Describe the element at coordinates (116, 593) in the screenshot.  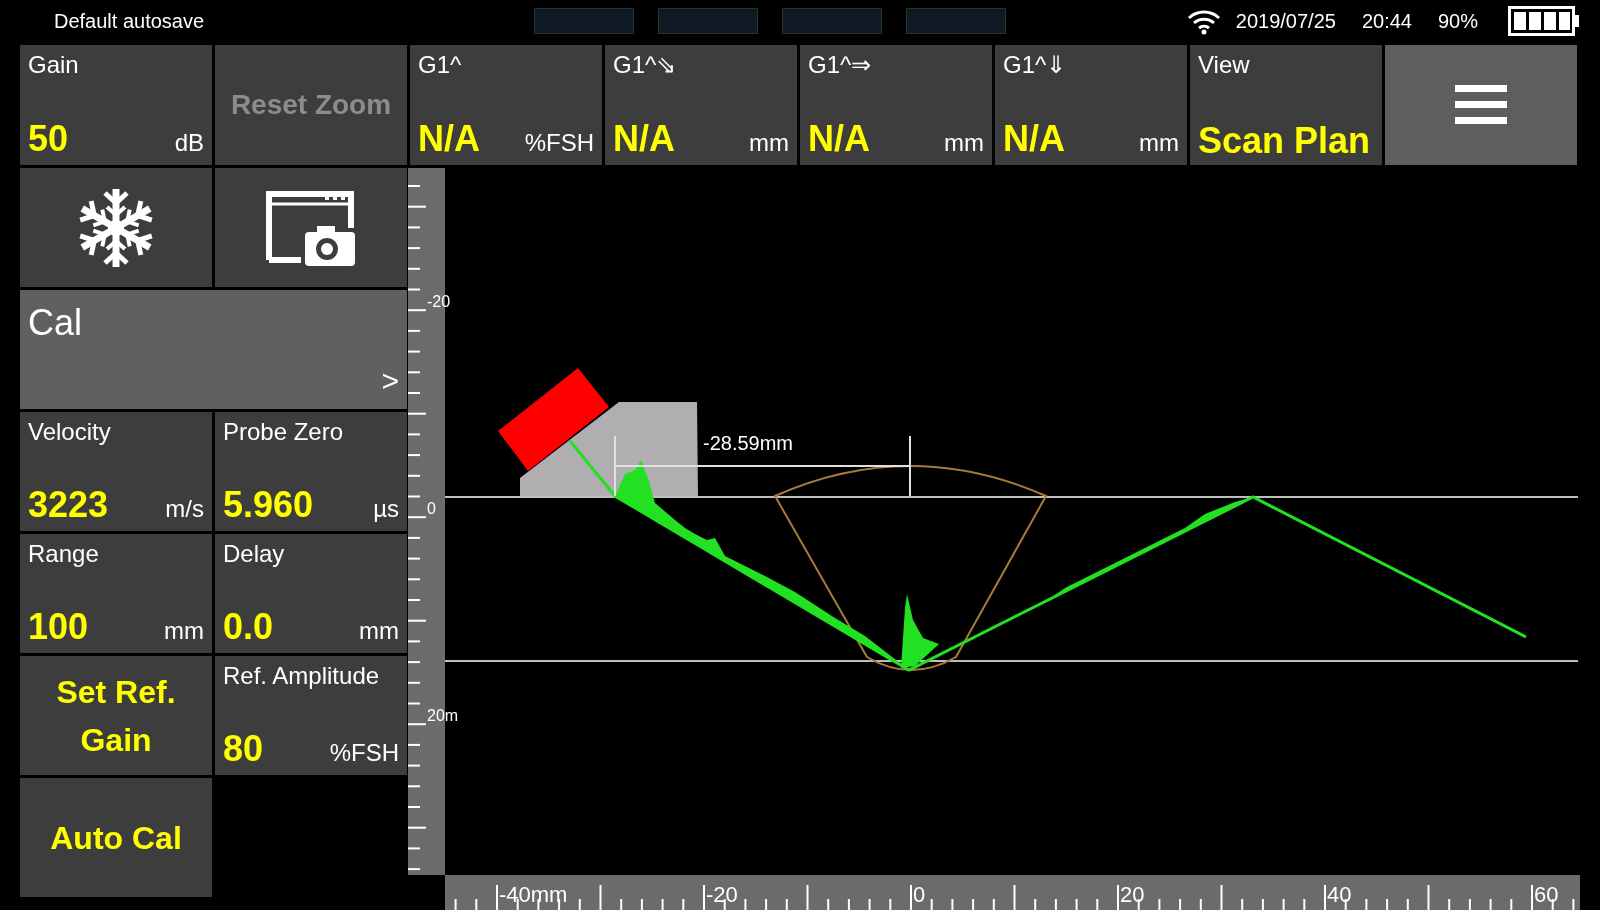
I see `parameter-tile: Range 100 mm` at that location.